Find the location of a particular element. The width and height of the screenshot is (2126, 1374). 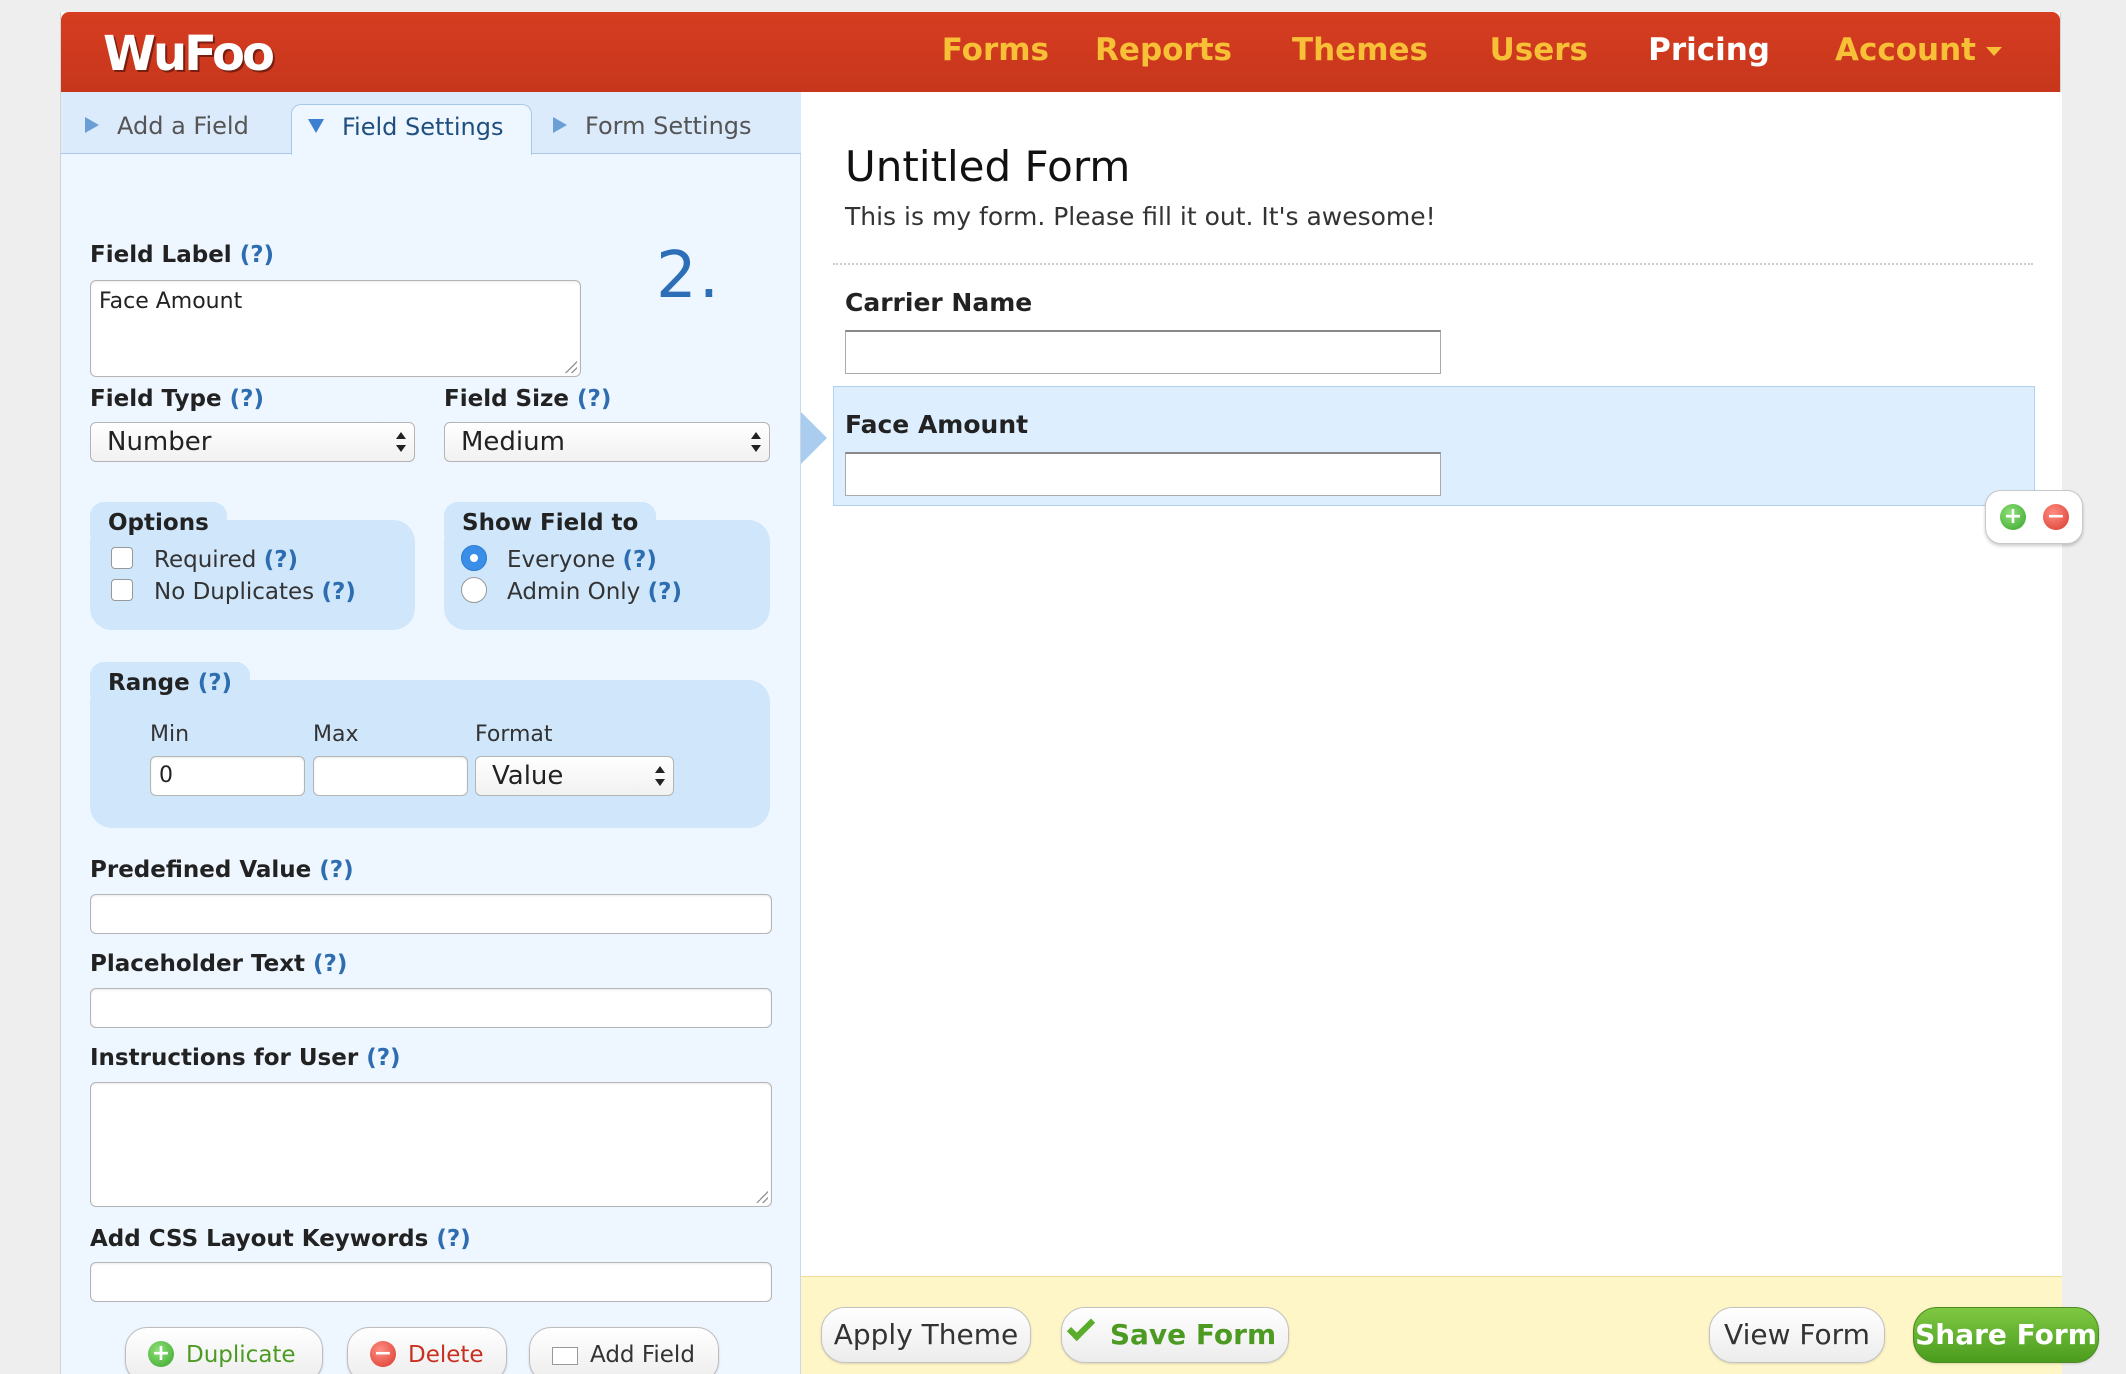

show-field-title: Show Field to is located at coordinates (550, 519).